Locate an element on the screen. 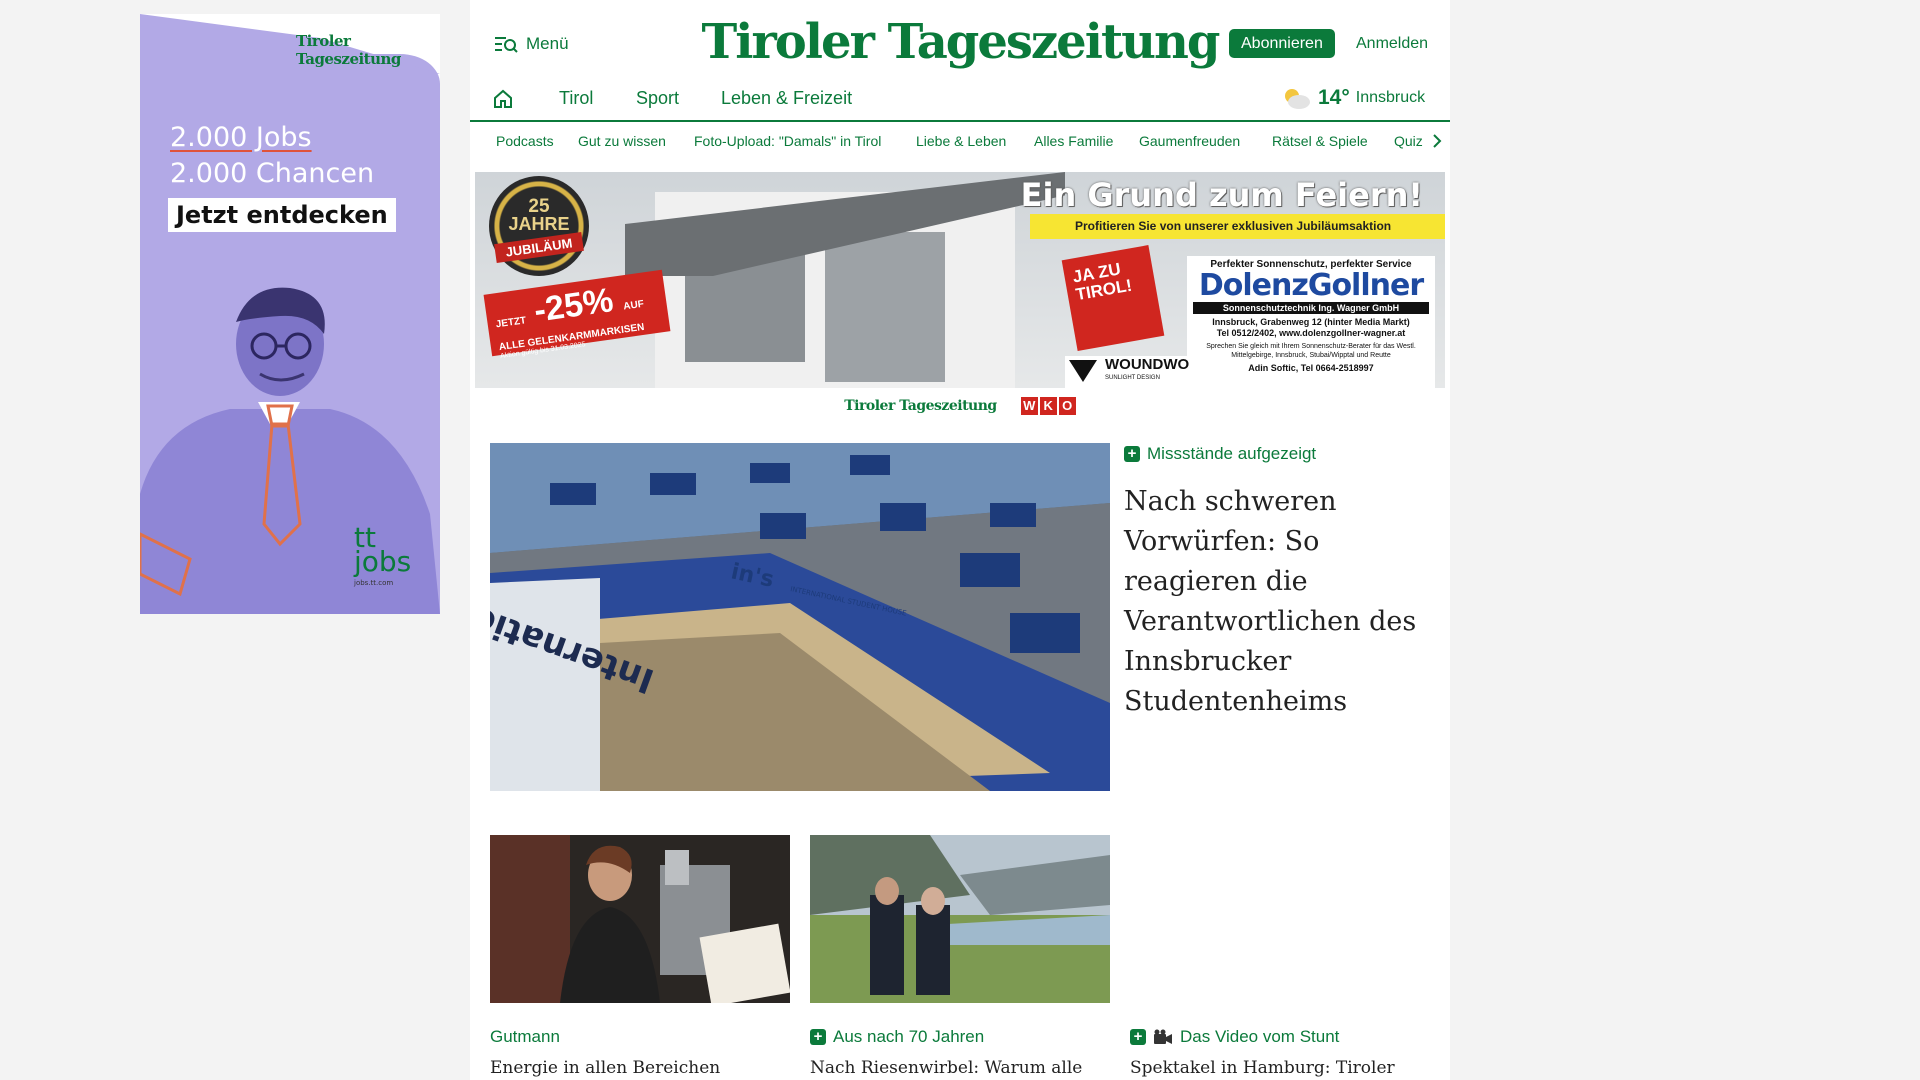 This screenshot has width=1920, height=1080. banner-footer-logos: Tiroler Tageszeitung WKO is located at coordinates (960, 406).